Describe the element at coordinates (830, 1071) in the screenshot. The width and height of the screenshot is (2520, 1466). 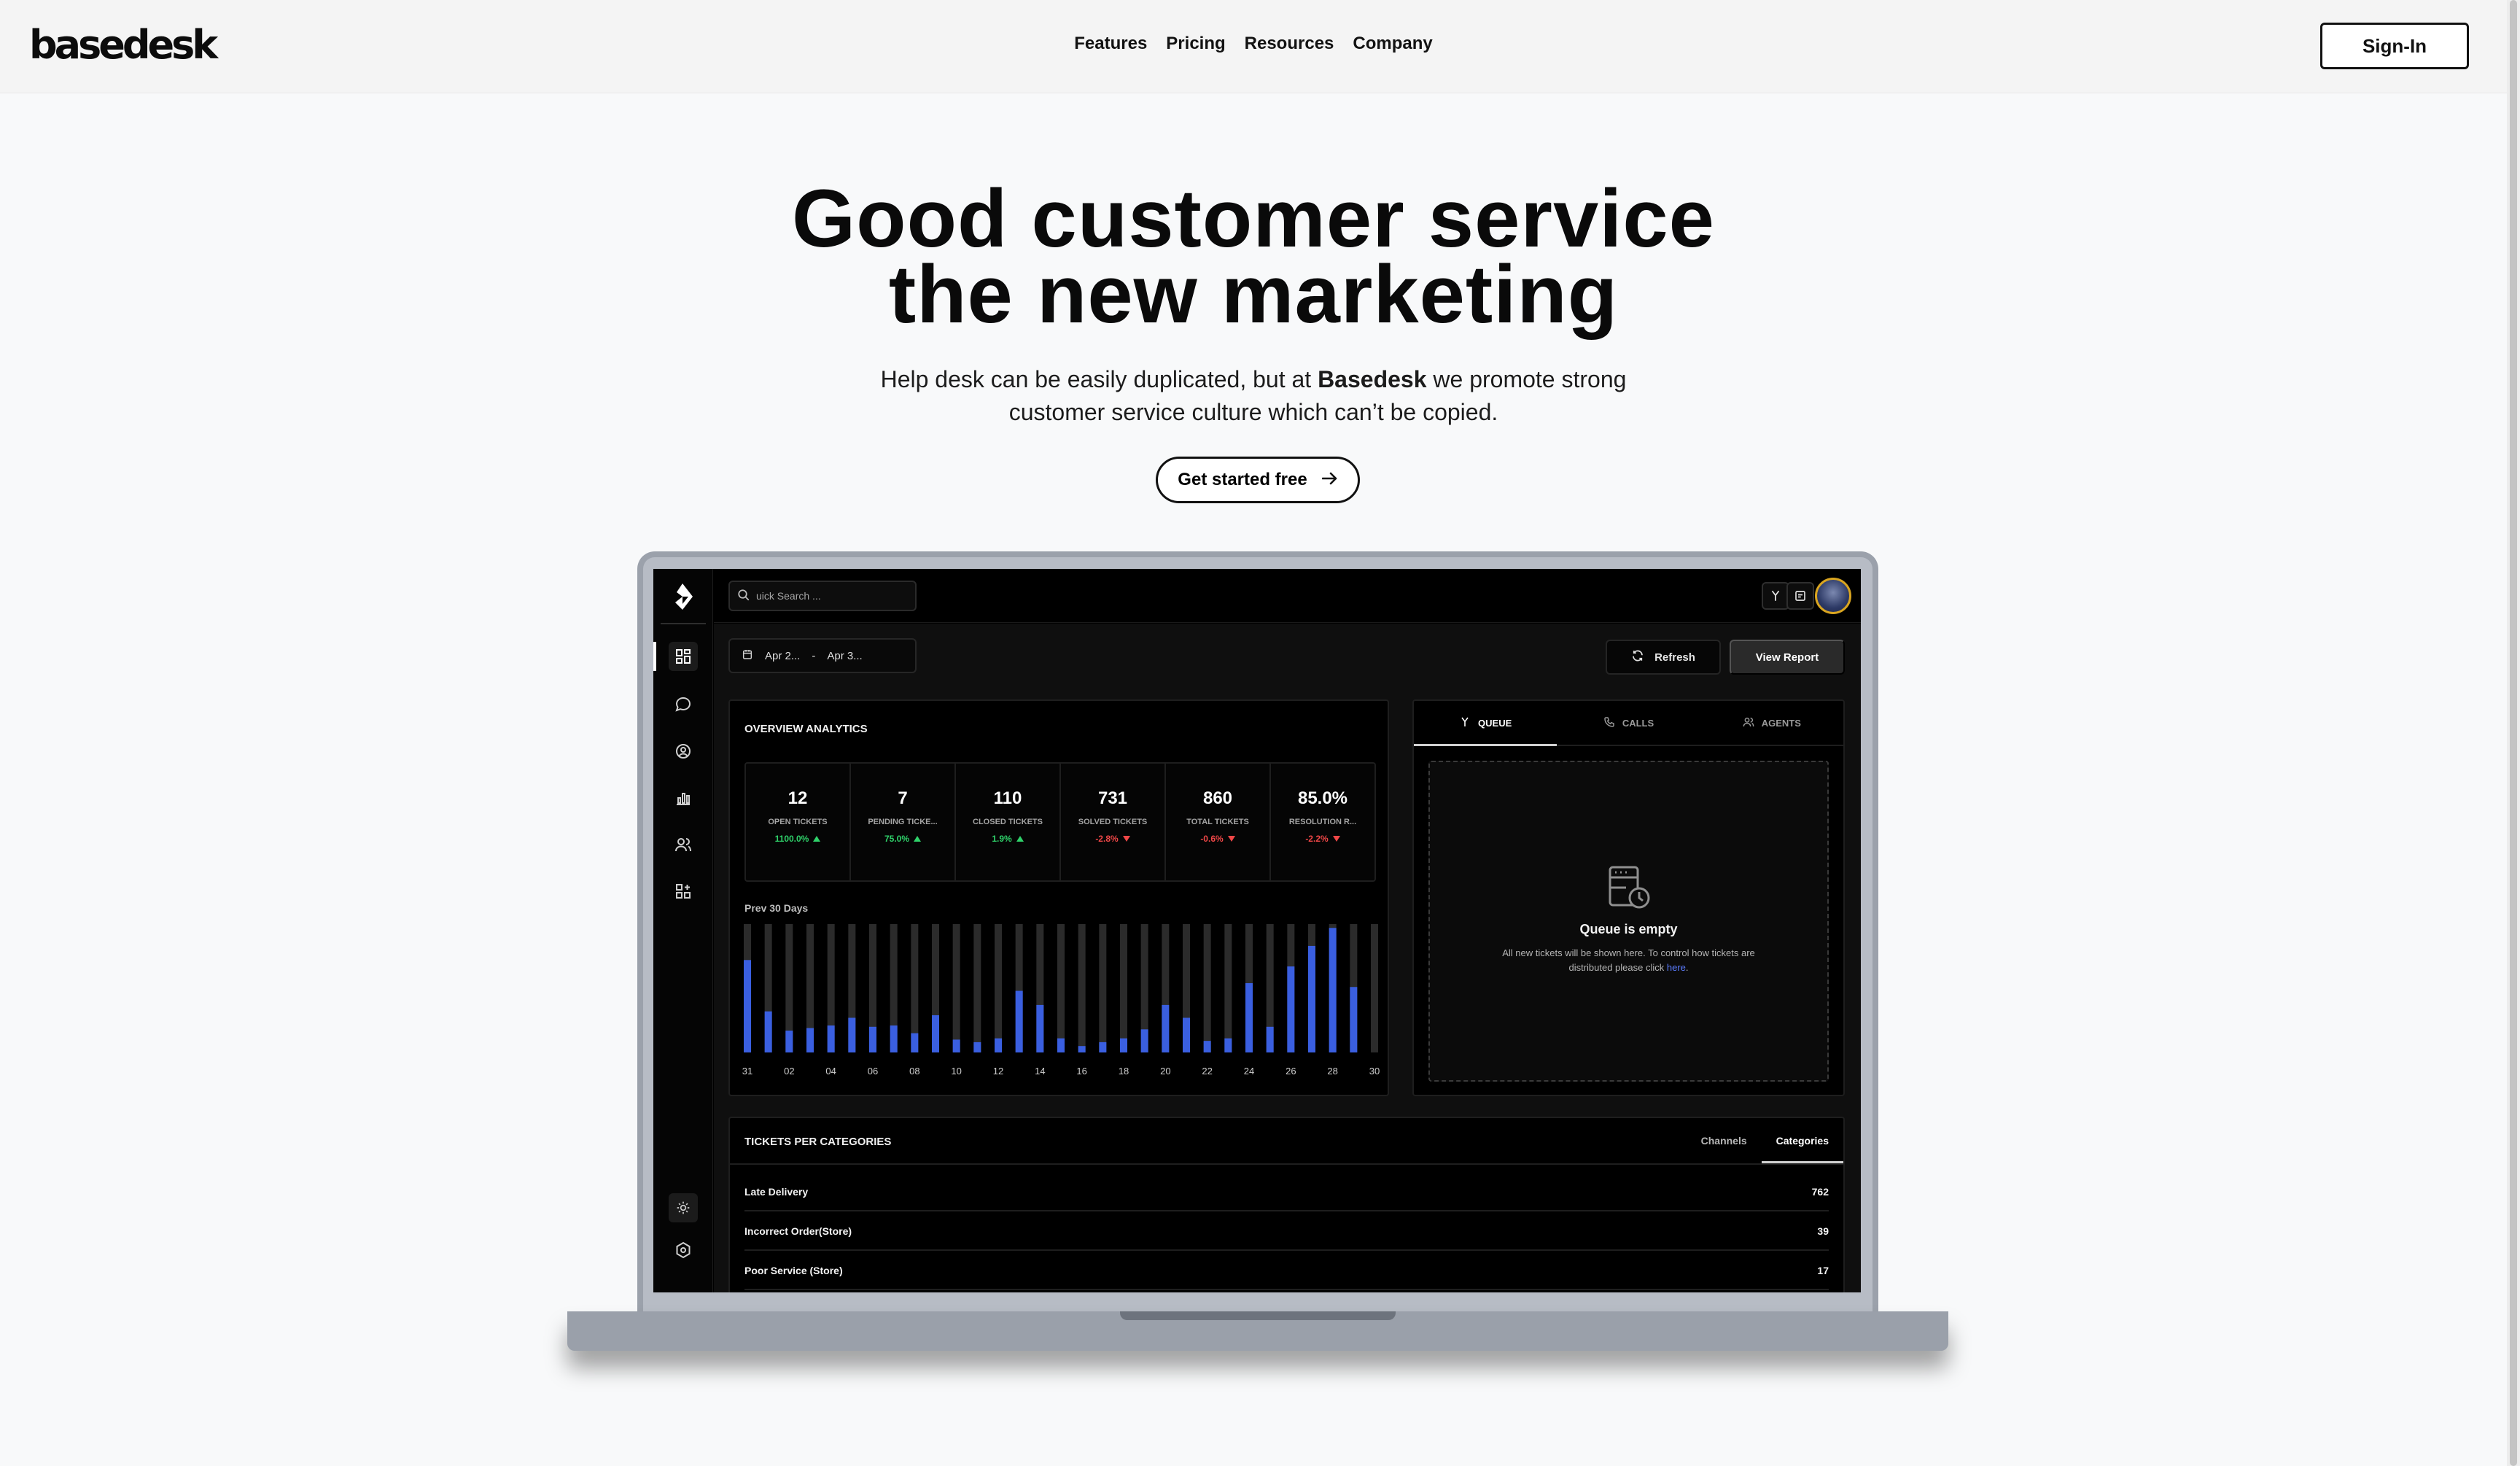
I see `chart-tick-label: 04` at that location.